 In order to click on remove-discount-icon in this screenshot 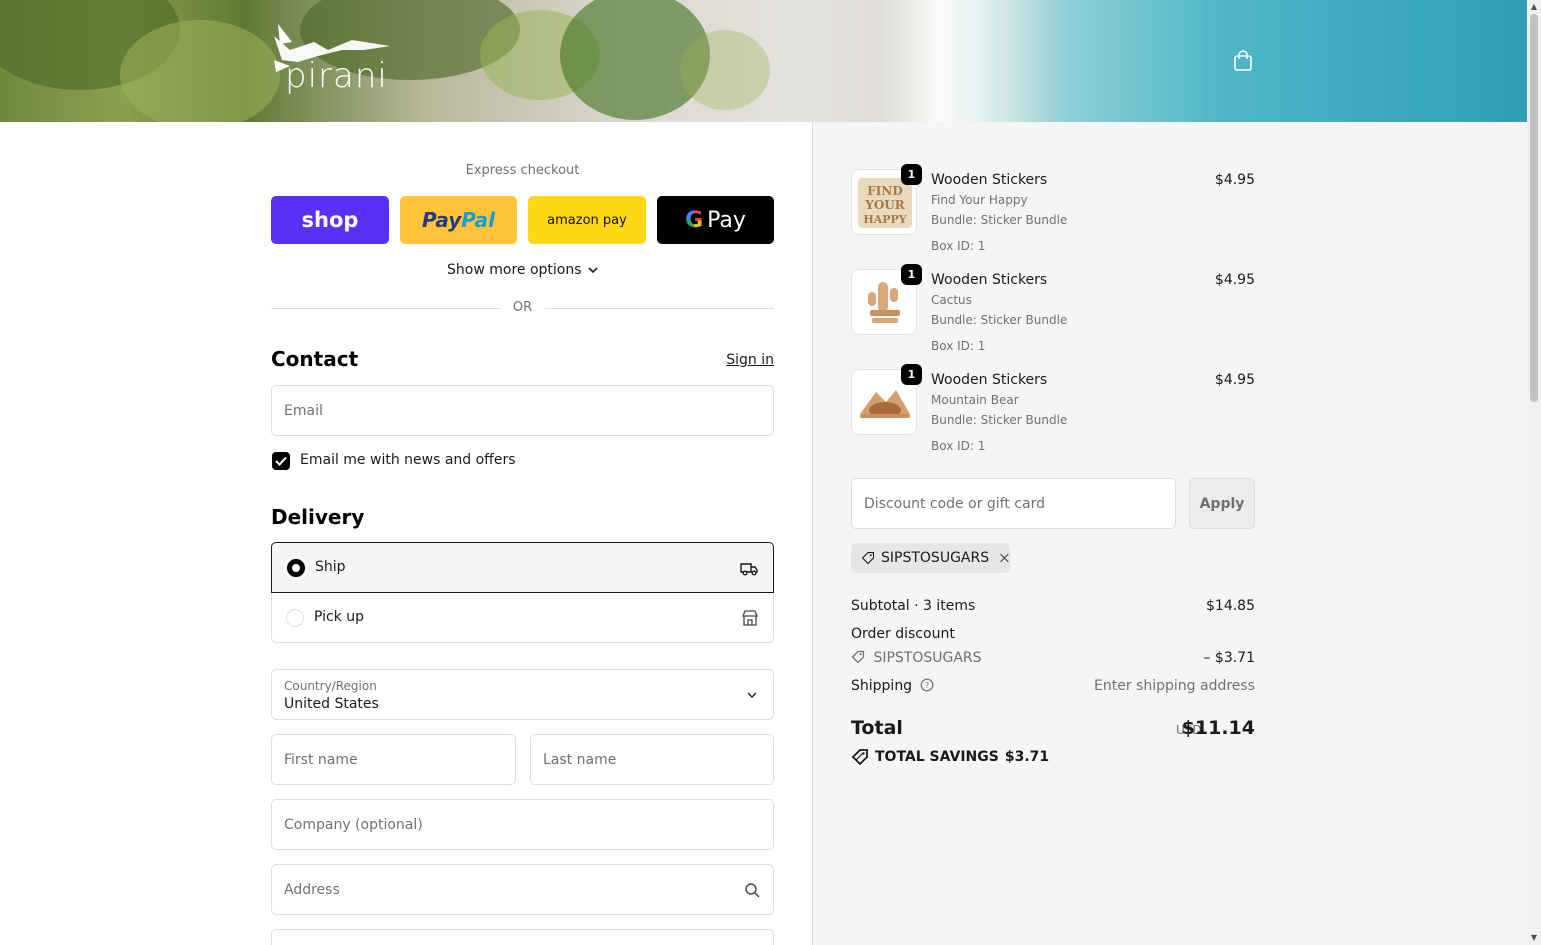, I will do `click(1004, 558)`.